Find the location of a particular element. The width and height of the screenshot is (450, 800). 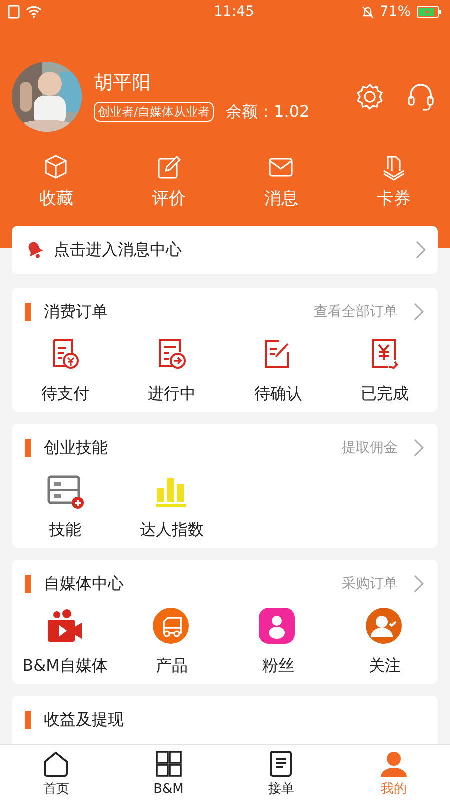

tab: 首页 is located at coordinates (56, 772).